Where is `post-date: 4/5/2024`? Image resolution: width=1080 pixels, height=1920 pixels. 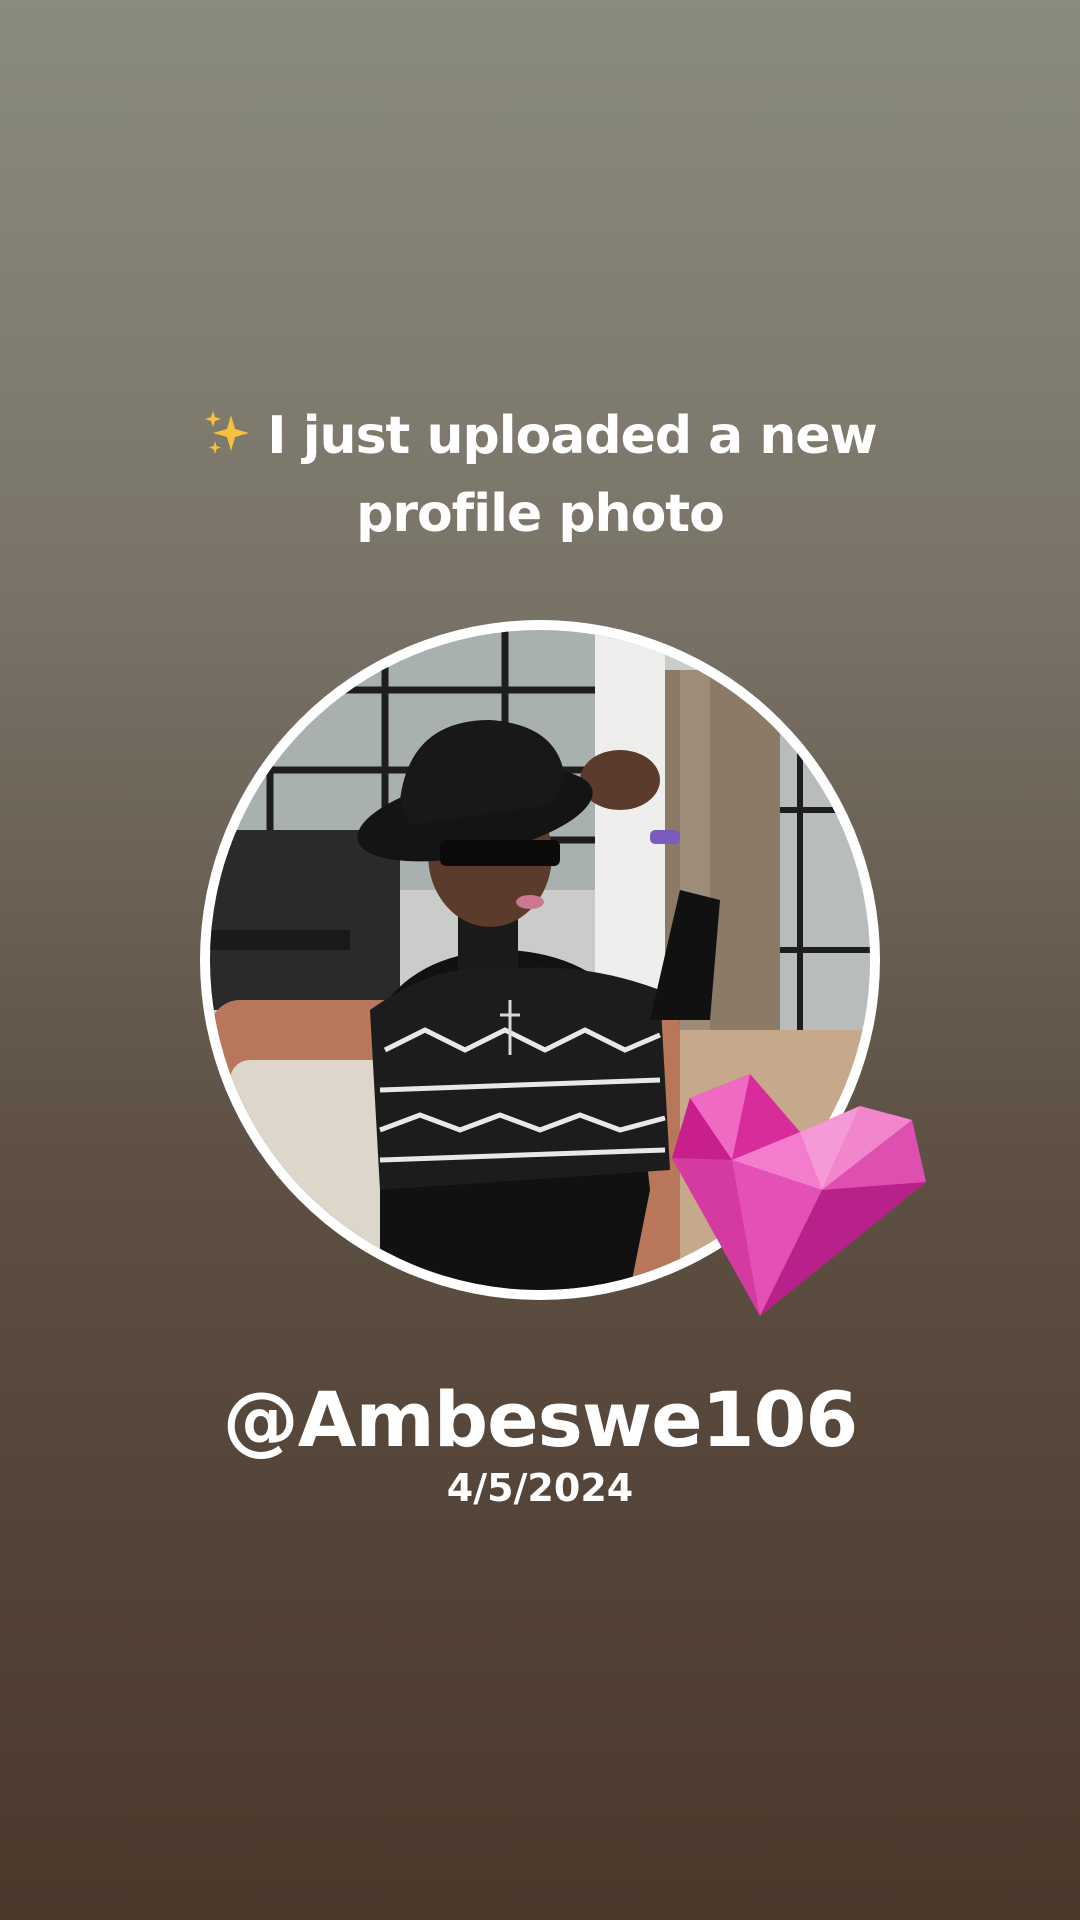 post-date: 4/5/2024 is located at coordinates (540, 1488).